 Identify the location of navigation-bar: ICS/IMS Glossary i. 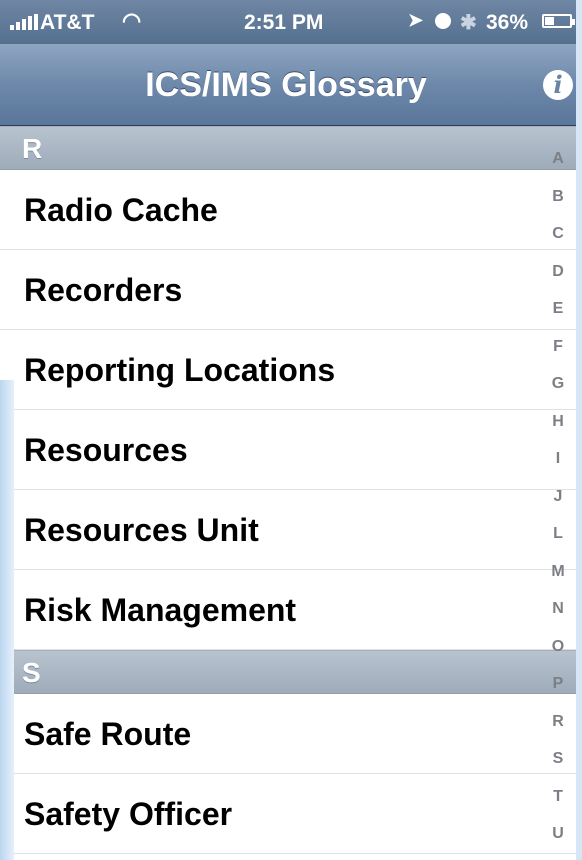
(291, 85).